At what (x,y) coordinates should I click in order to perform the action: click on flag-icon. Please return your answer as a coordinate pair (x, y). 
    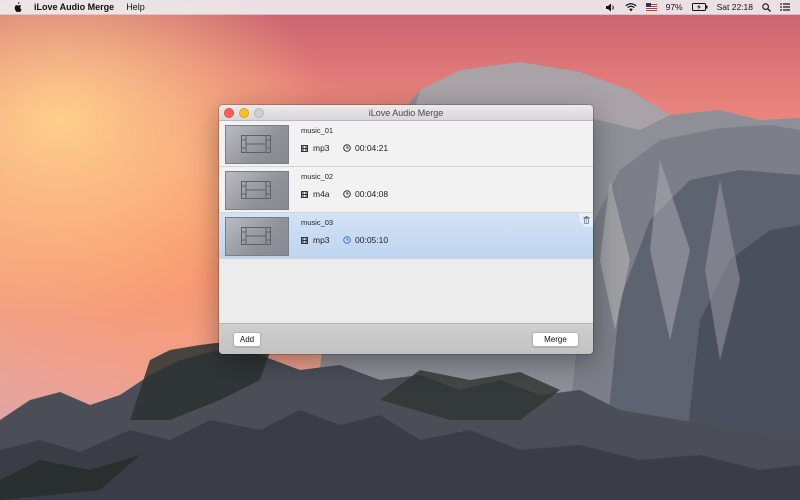
    Looking at the image, I should click on (651, 7).